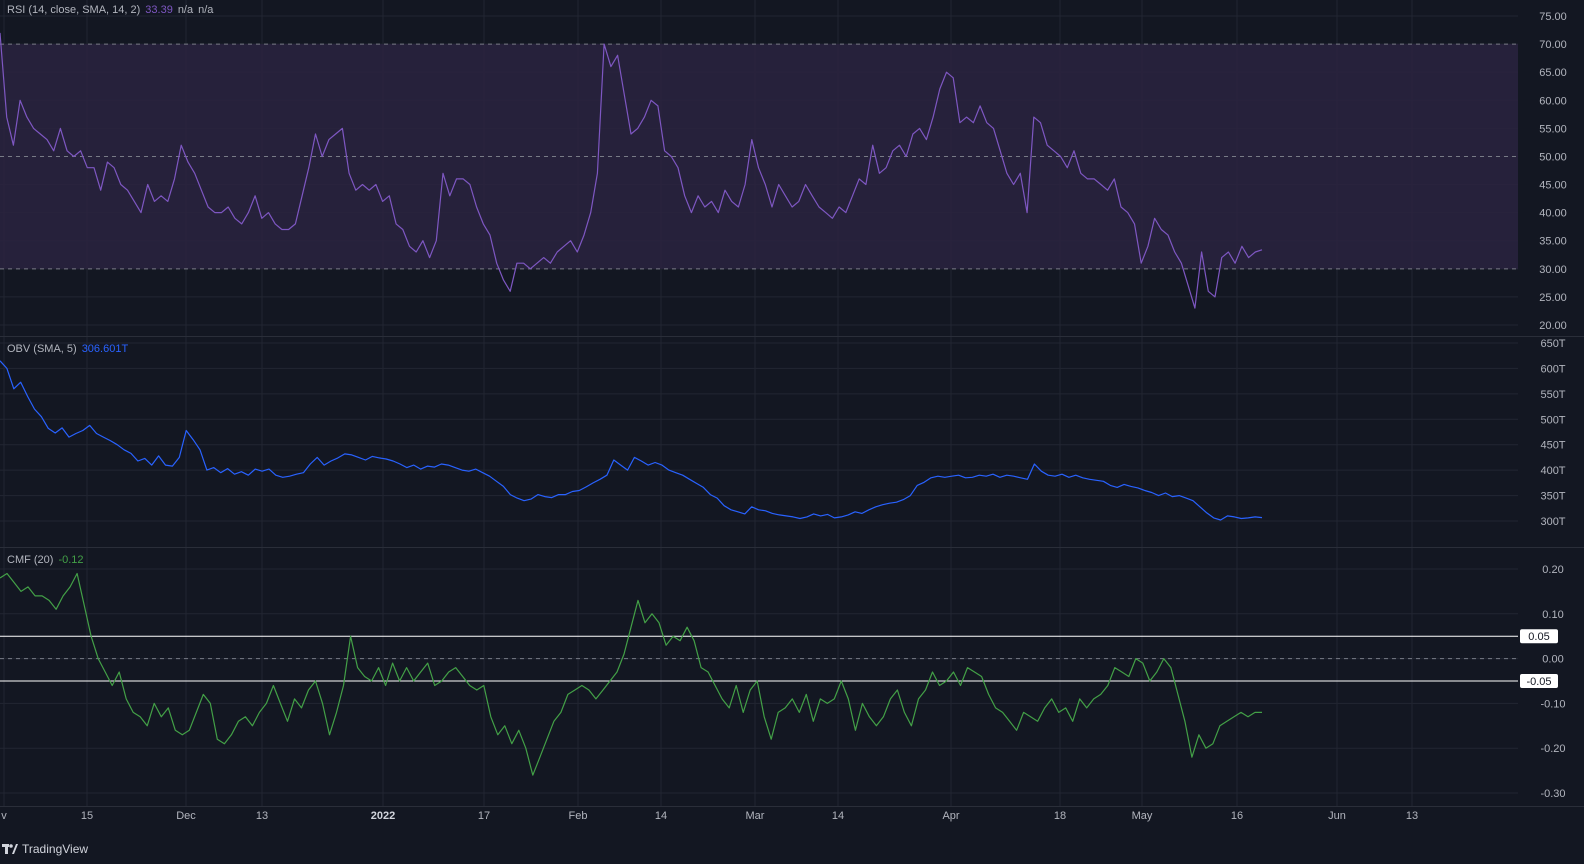 The width and height of the screenshot is (1584, 864). Describe the element at coordinates (383, 816) in the screenshot. I see `x-axis-label: 2022` at that location.